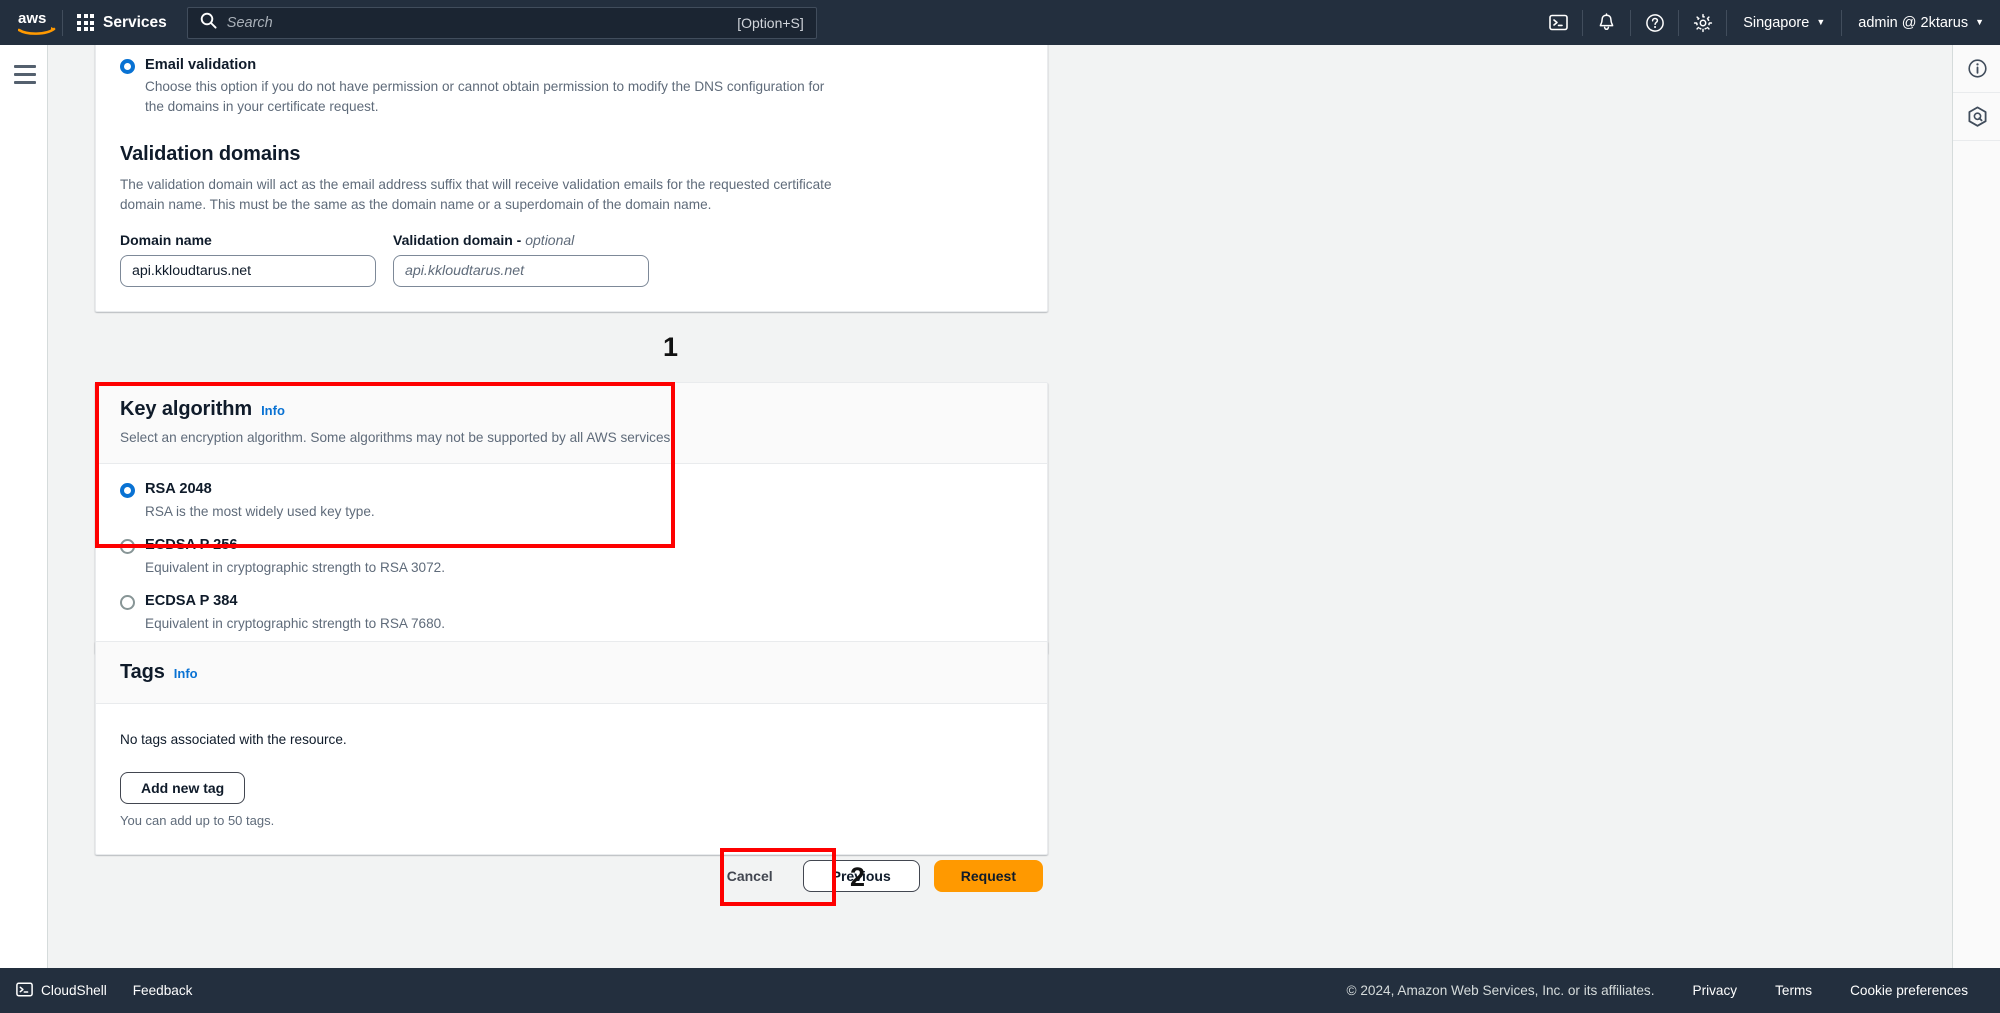 The height and width of the screenshot is (1013, 2000). I want to click on aws-q-hexagon-icon, so click(1976, 117).